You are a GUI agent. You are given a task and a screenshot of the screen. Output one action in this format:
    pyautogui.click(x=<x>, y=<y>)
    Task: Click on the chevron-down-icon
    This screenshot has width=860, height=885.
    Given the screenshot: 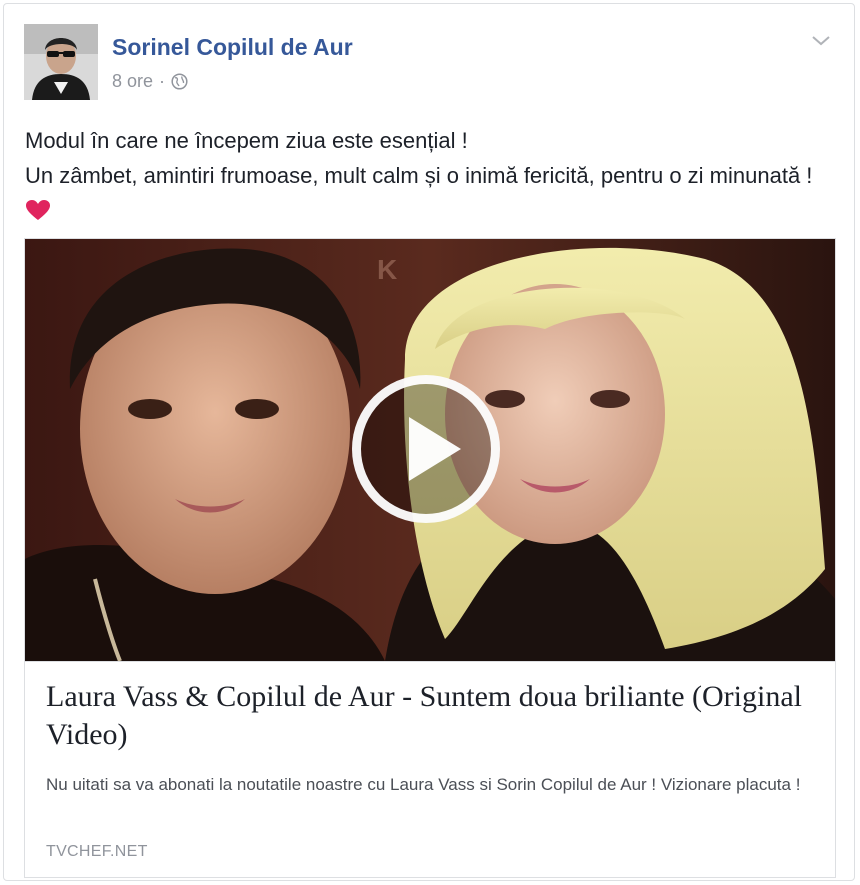 What is the action you would take?
    pyautogui.click(x=821, y=41)
    